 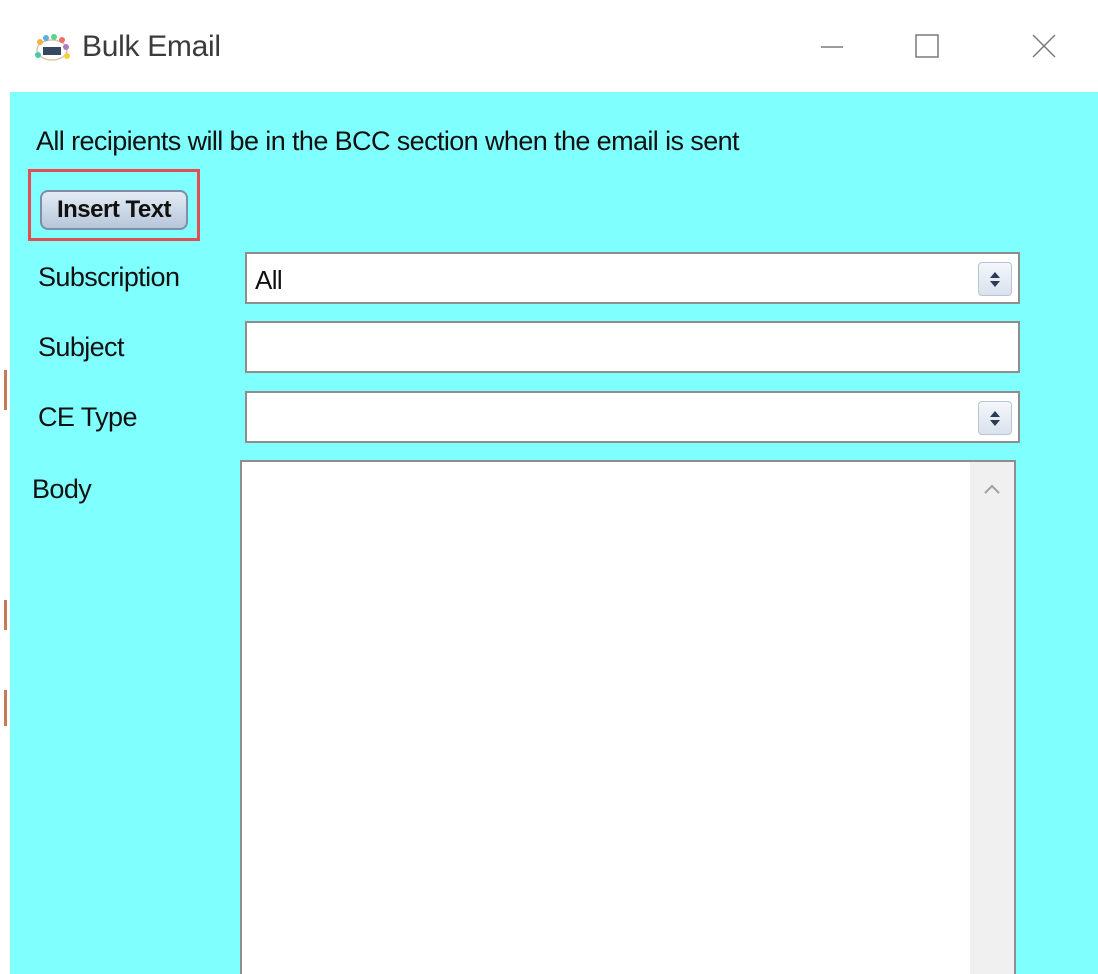 I want to click on maximize-icon, so click(x=927, y=48).